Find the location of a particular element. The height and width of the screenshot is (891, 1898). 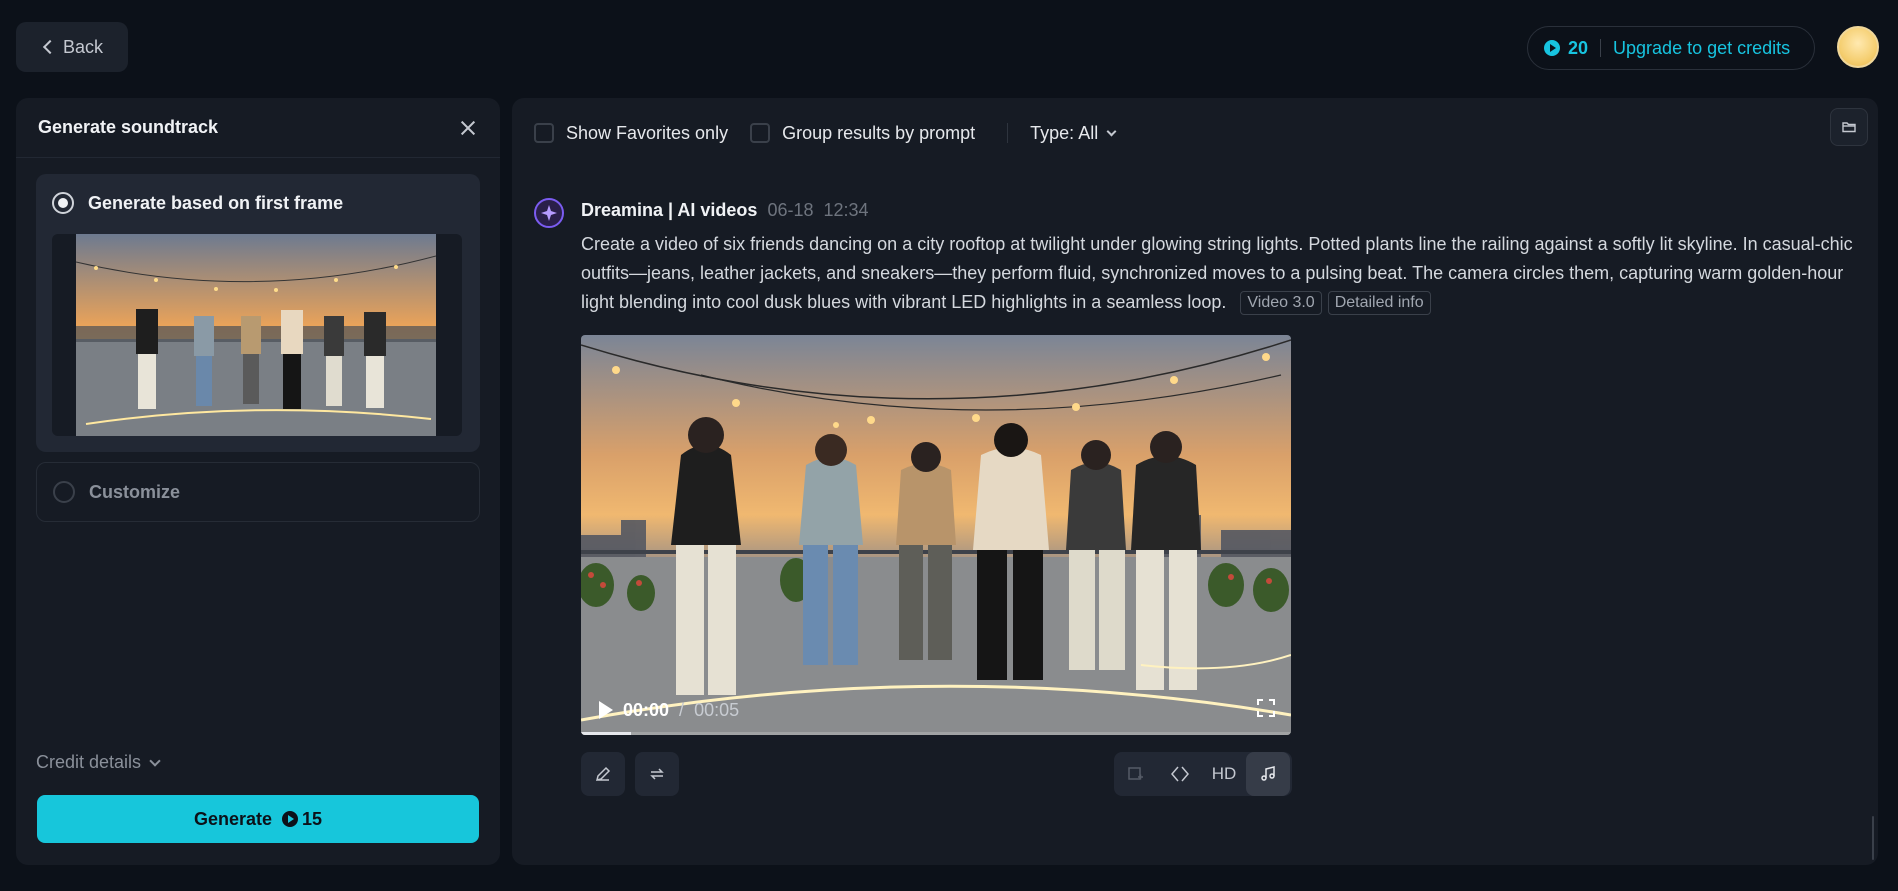

pill-divider is located at coordinates (1601, 48).